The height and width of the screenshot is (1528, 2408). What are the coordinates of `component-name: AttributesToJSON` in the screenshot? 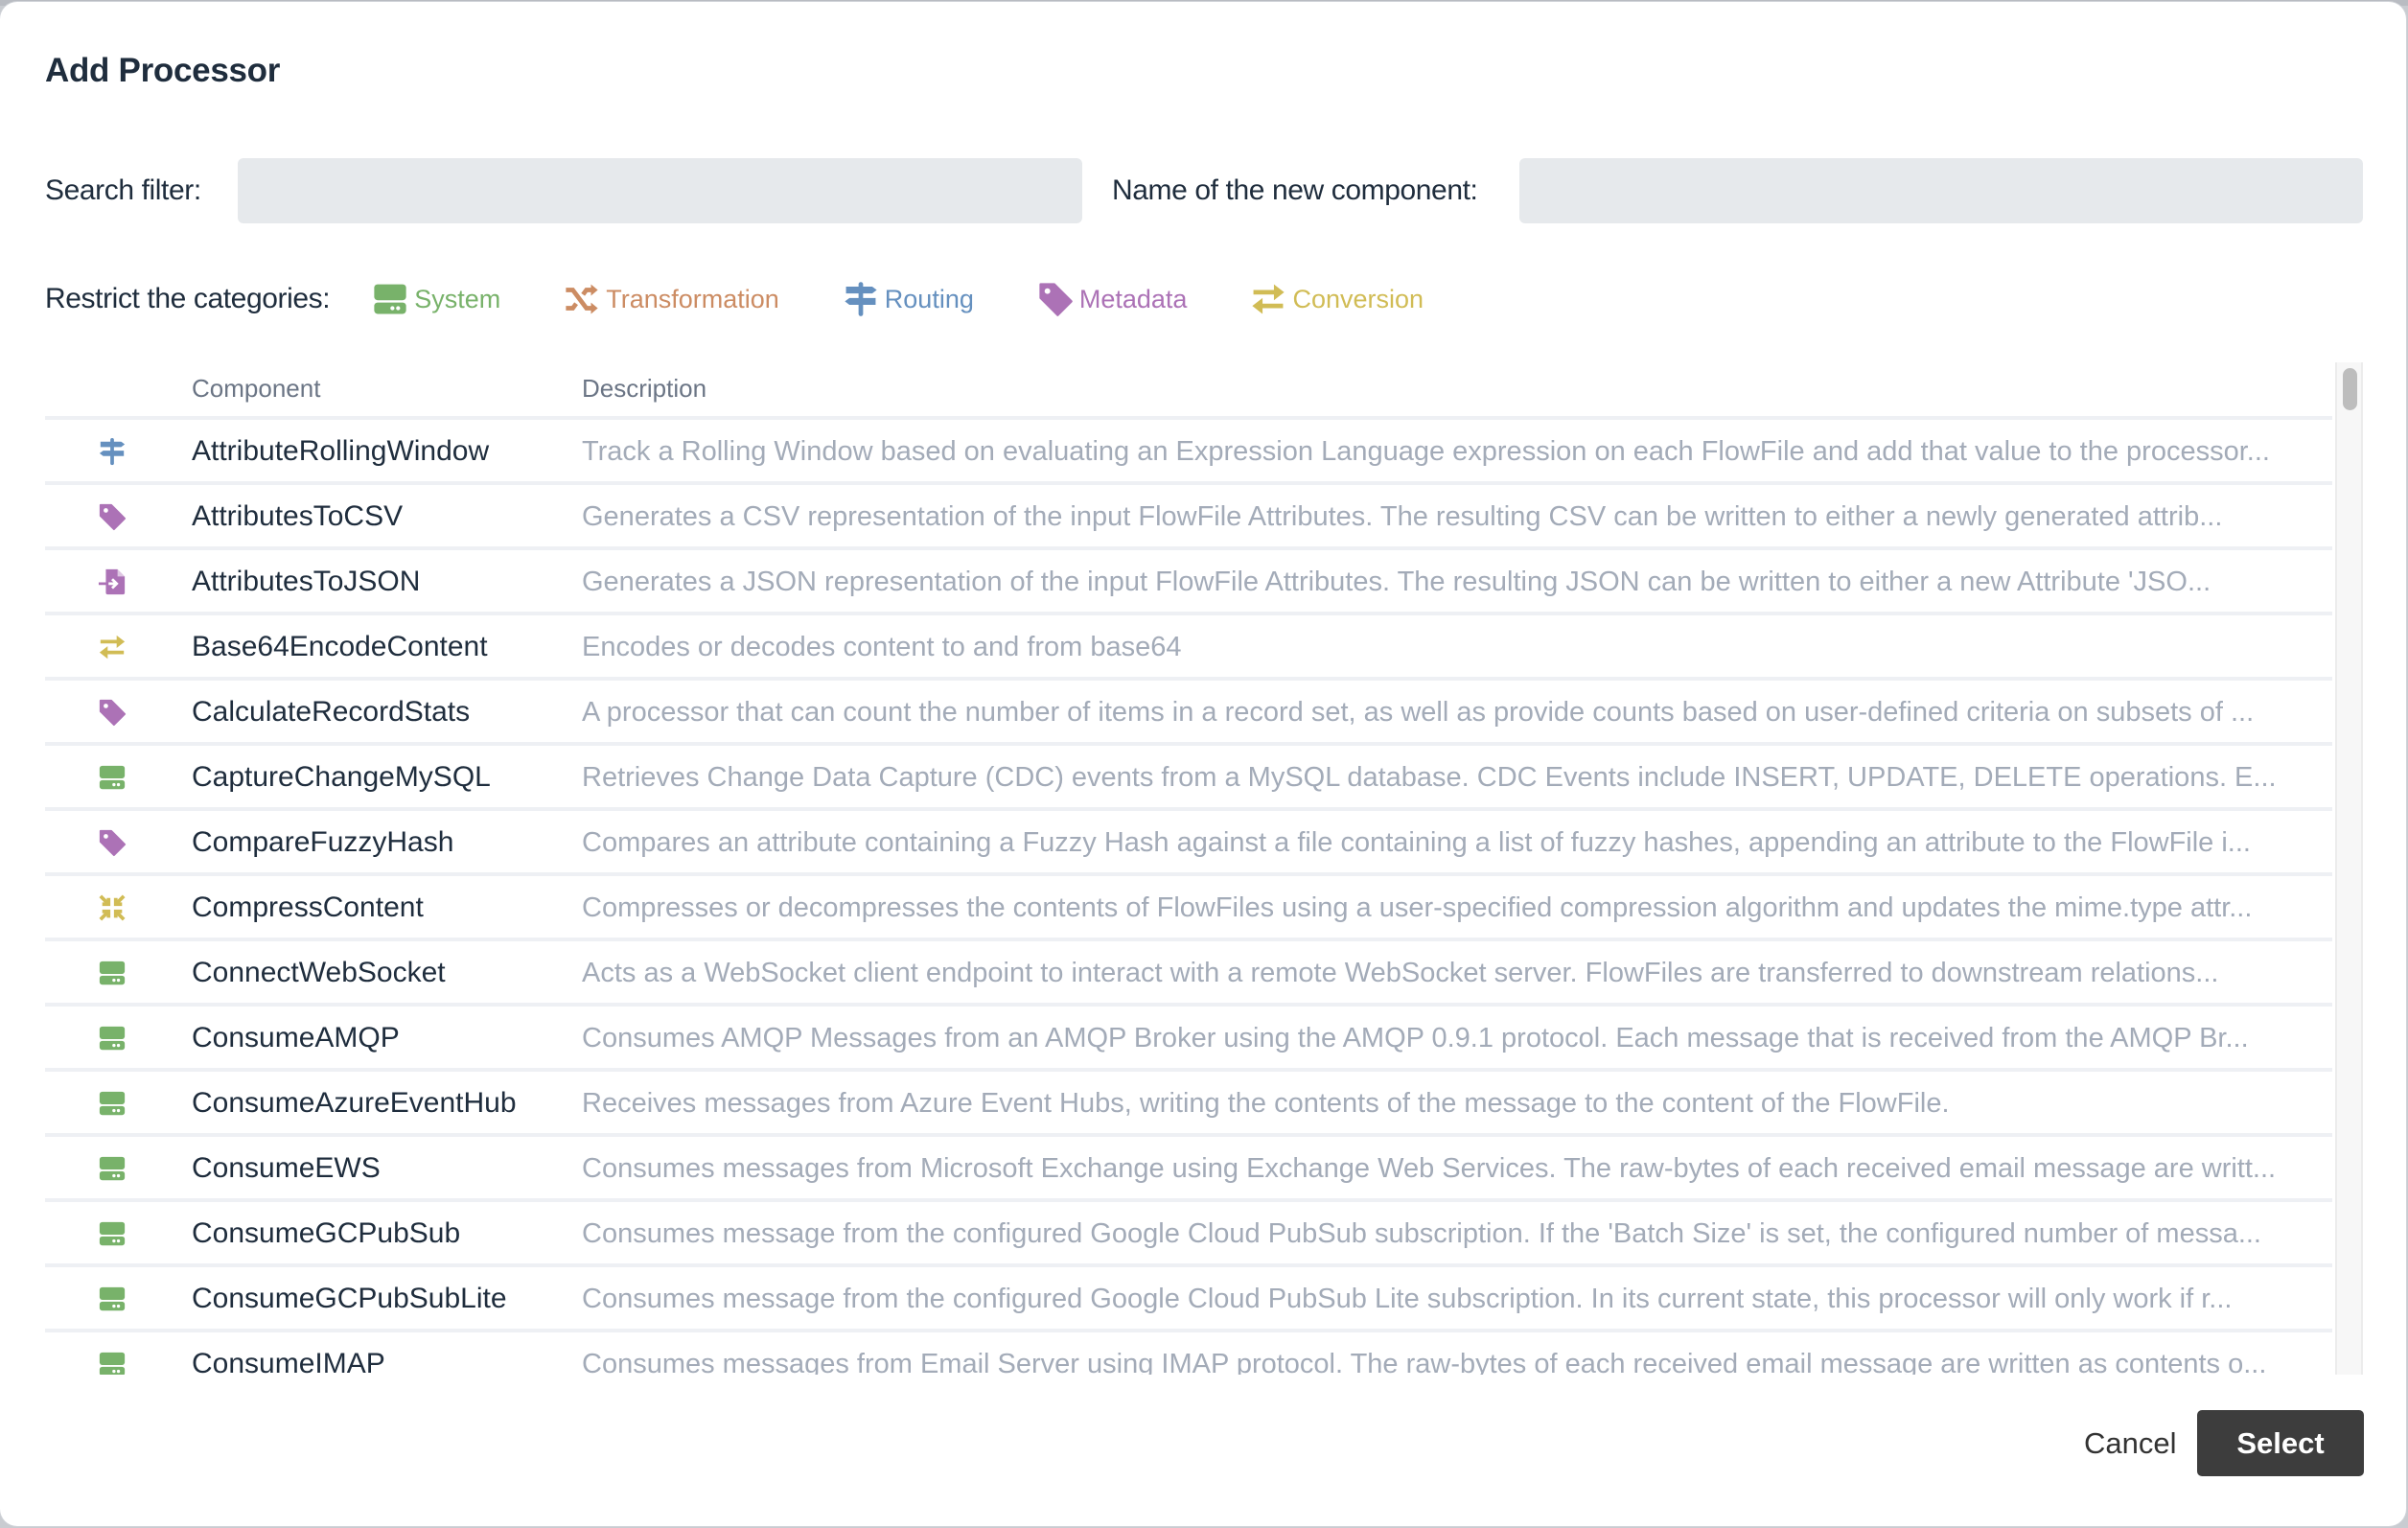 It's located at (306, 582).